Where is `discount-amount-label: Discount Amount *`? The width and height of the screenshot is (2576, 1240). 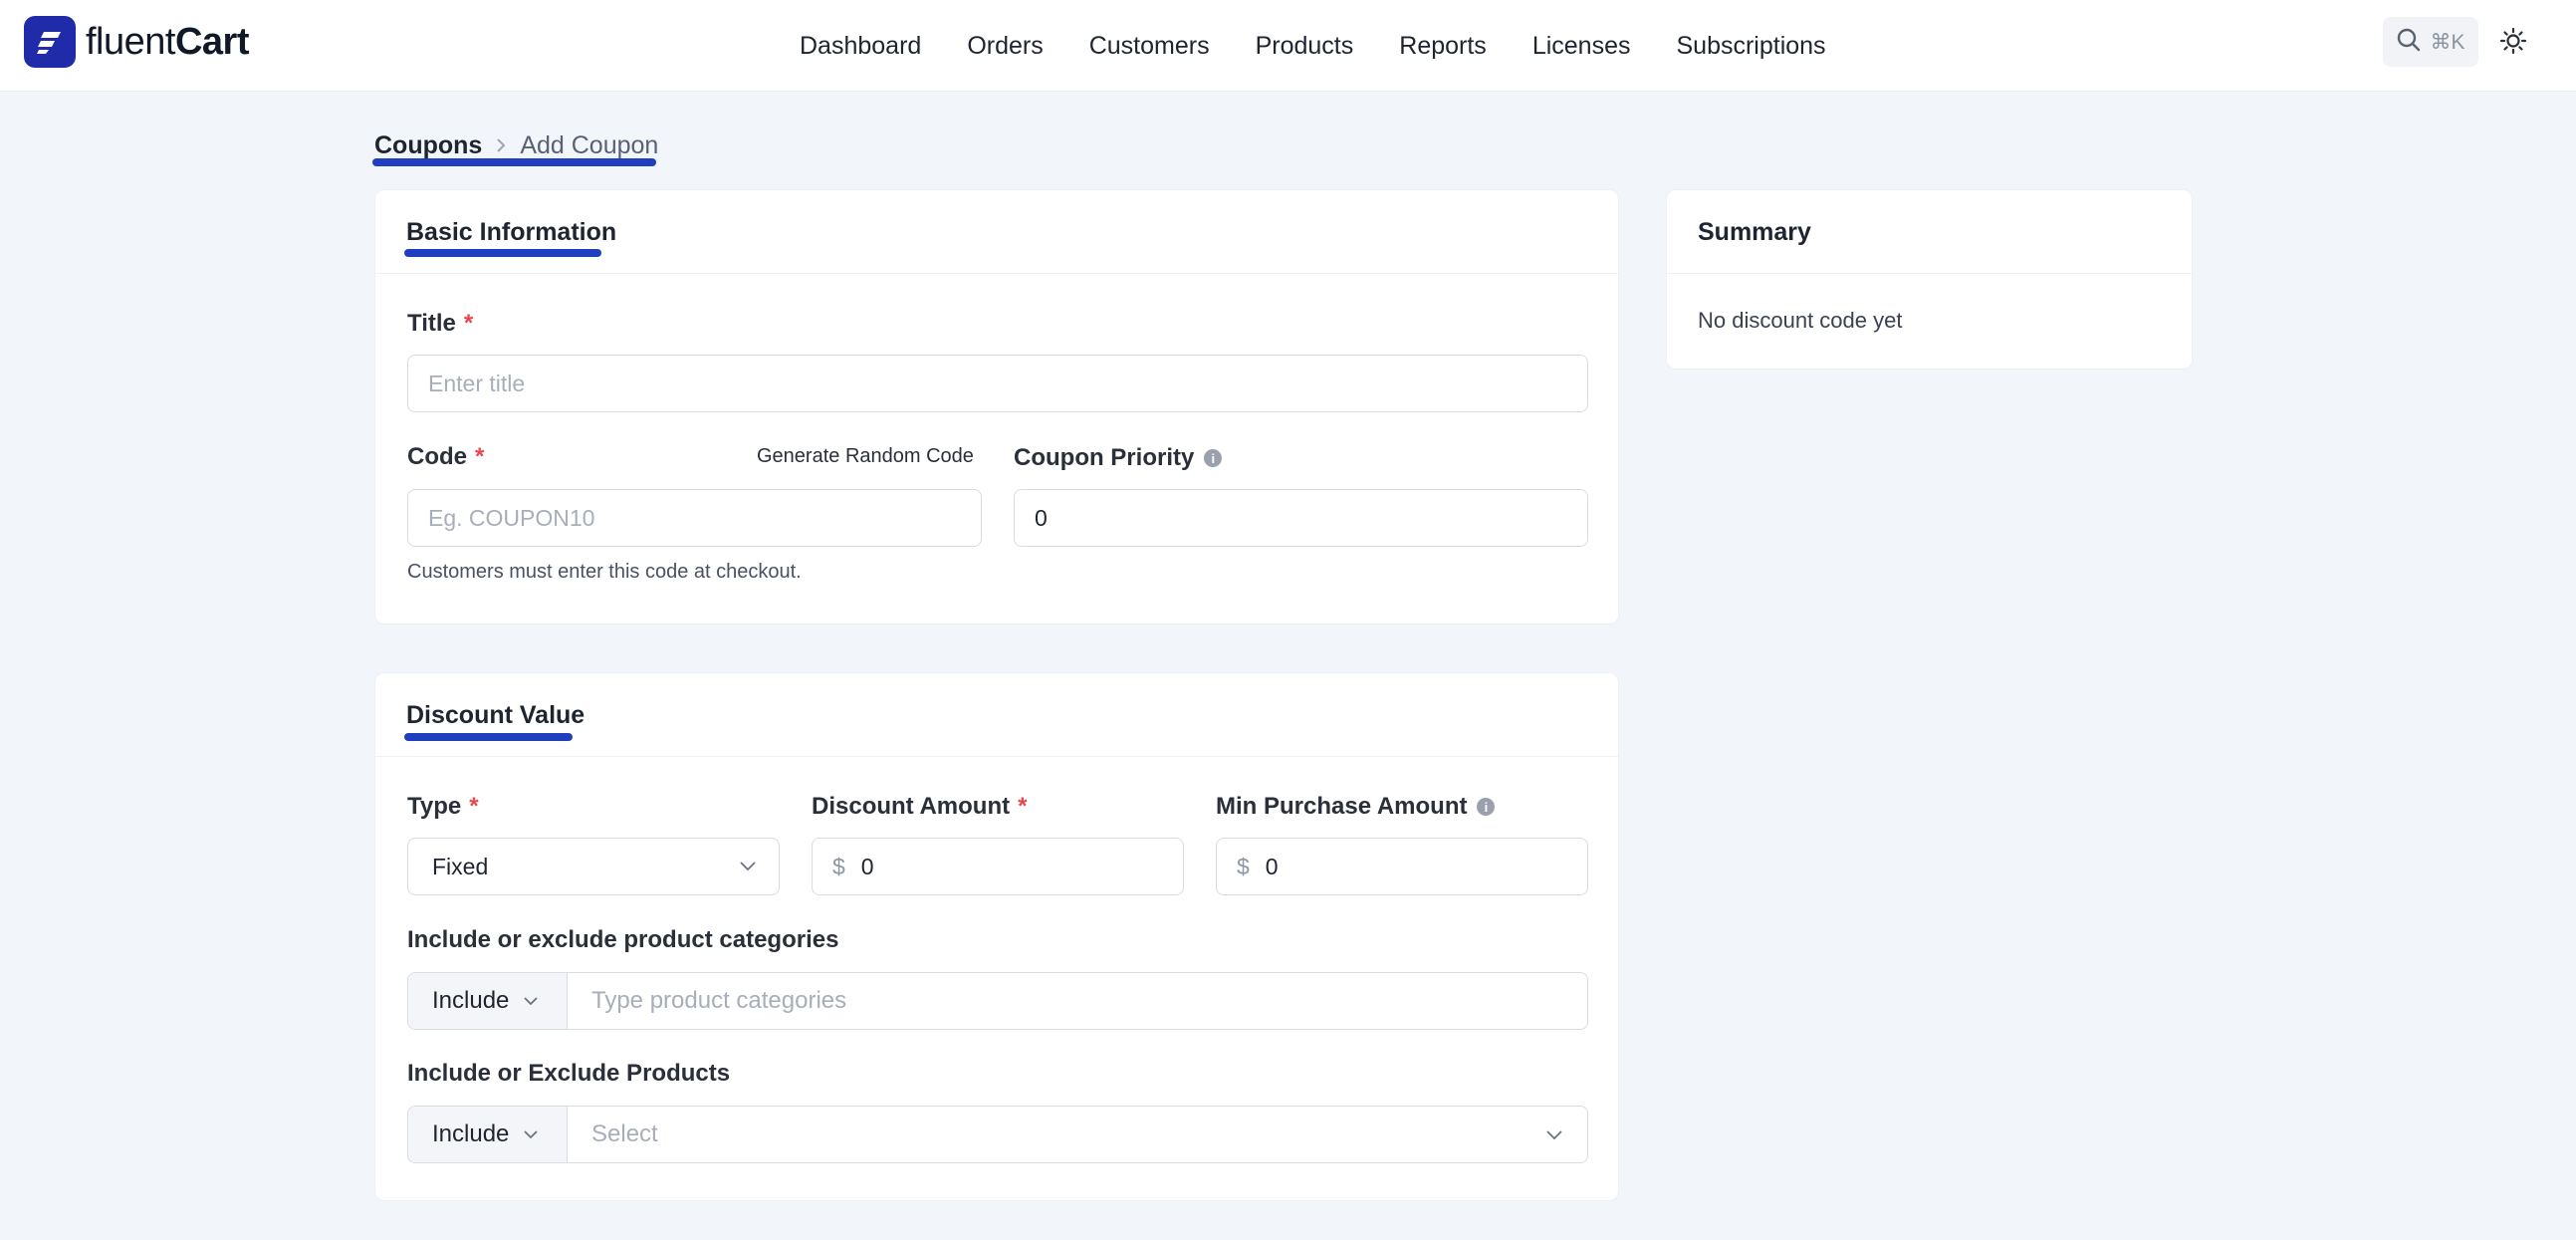
discount-amount-label: Discount Amount * is located at coordinates (920, 806).